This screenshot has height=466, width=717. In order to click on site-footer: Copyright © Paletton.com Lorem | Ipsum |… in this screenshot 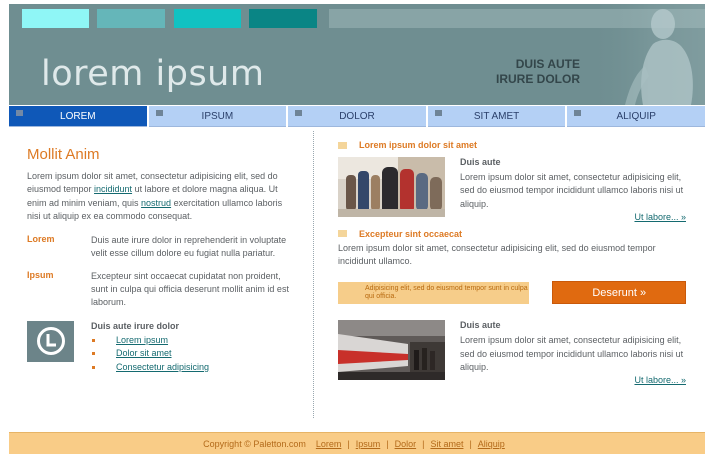, I will do `click(357, 443)`.